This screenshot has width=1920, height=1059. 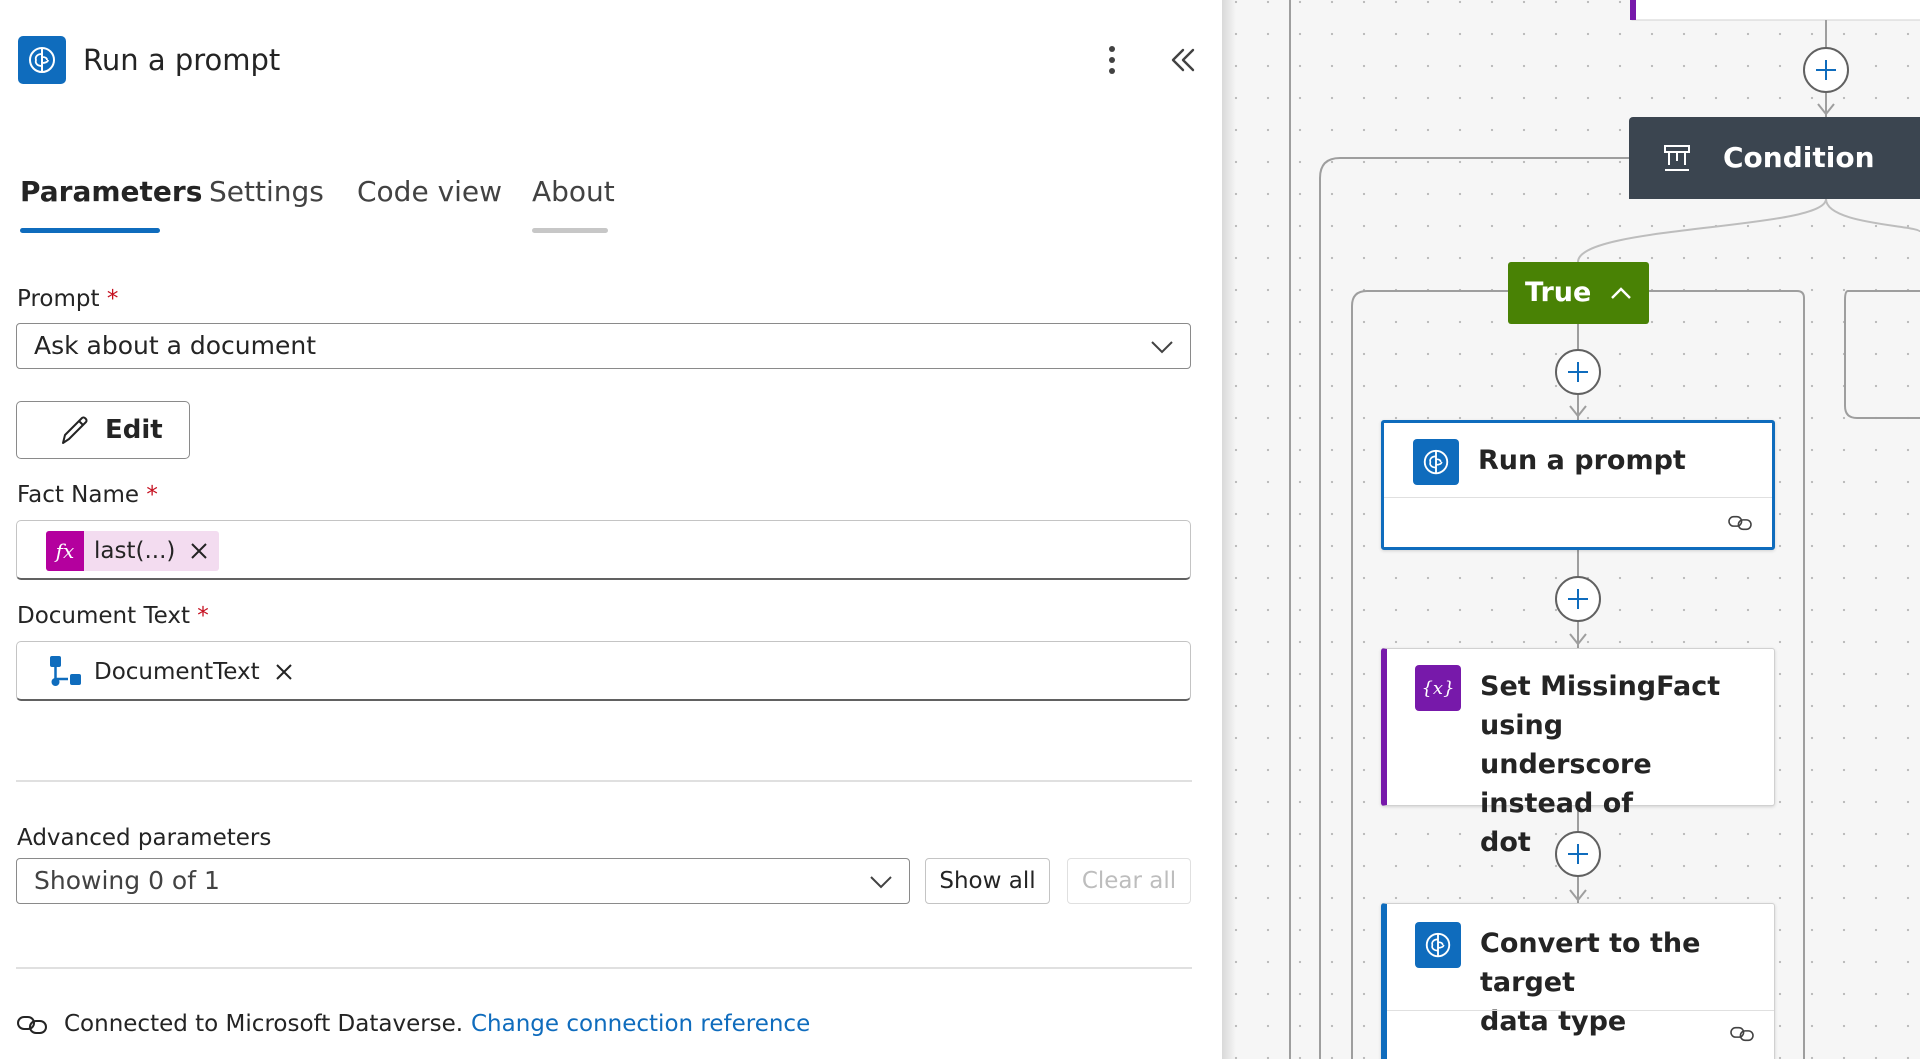 What do you see at coordinates (603, 671) in the screenshot?
I see `document-text-input: DocumentText` at bounding box center [603, 671].